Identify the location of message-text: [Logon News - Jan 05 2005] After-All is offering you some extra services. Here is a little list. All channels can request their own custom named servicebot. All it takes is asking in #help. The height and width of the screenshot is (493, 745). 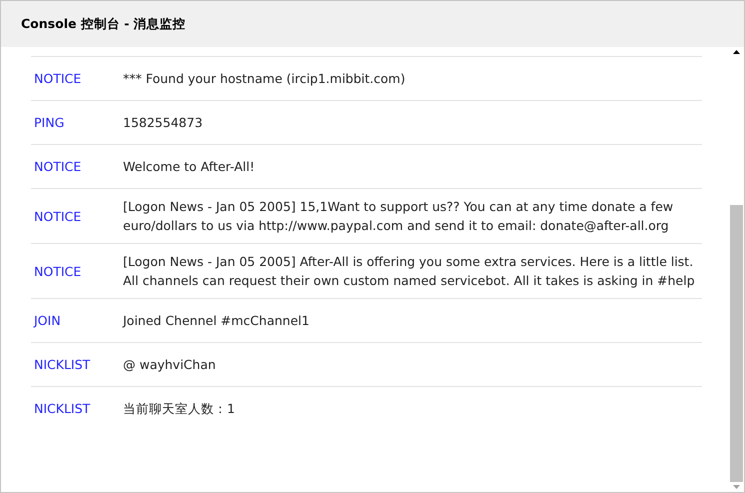
(409, 271).